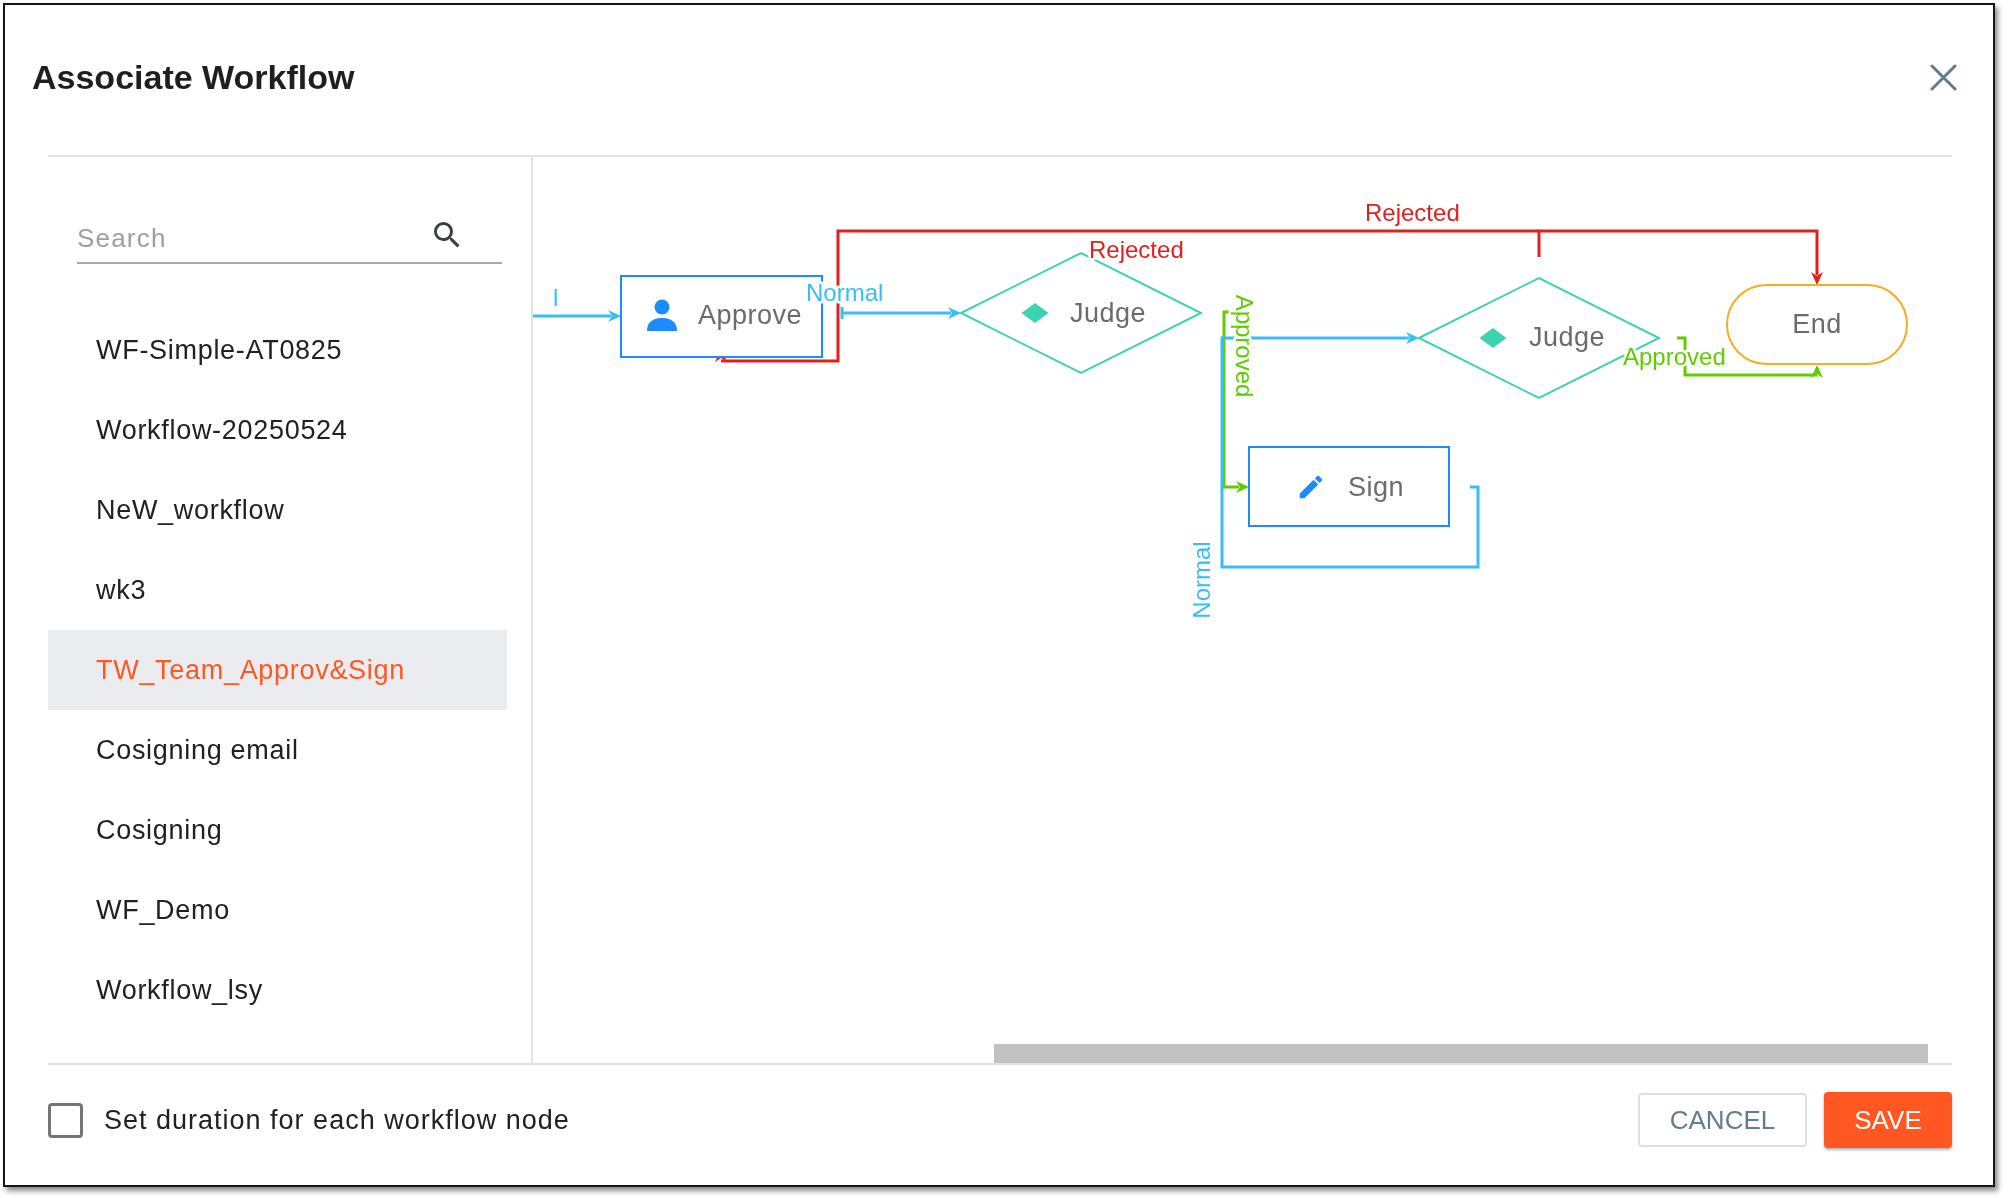 This screenshot has width=2008, height=1198. I want to click on workflow-list-item: Cosigning email, so click(277, 750).